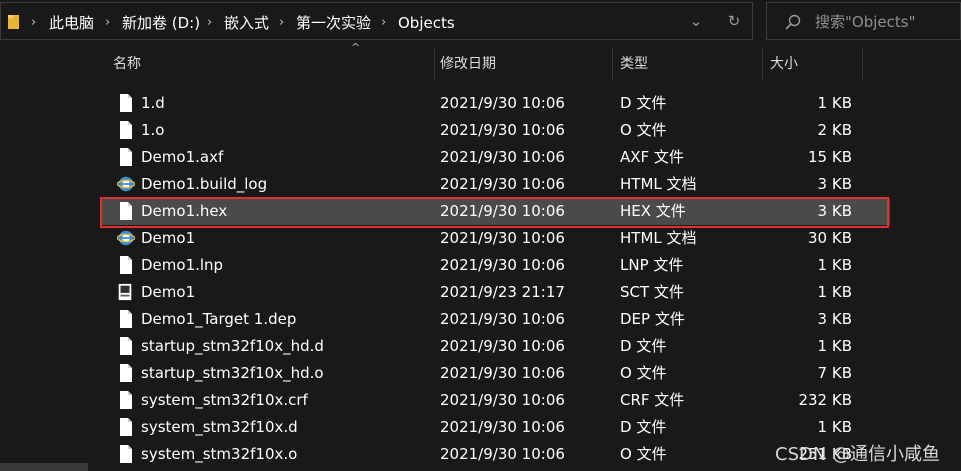 This screenshot has height=471, width=961. I want to click on breadcrumb-first-experiment: 第一次实验, so click(333, 23).